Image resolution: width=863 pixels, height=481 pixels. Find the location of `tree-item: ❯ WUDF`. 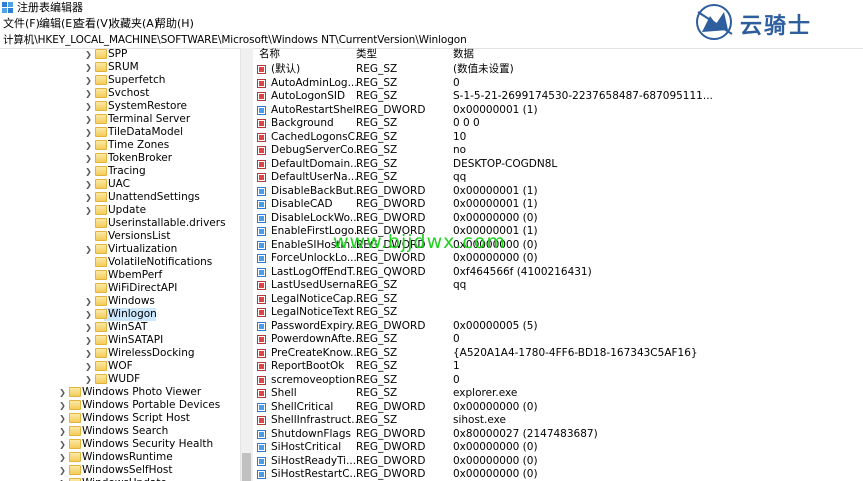

tree-item: ❯ WUDF is located at coordinates (120, 379).